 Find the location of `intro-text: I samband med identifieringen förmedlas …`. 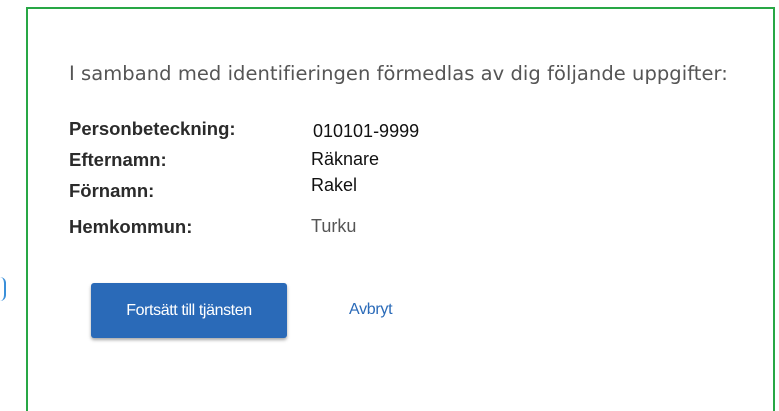

intro-text: I samband med identifieringen förmedlas … is located at coordinates (398, 73).